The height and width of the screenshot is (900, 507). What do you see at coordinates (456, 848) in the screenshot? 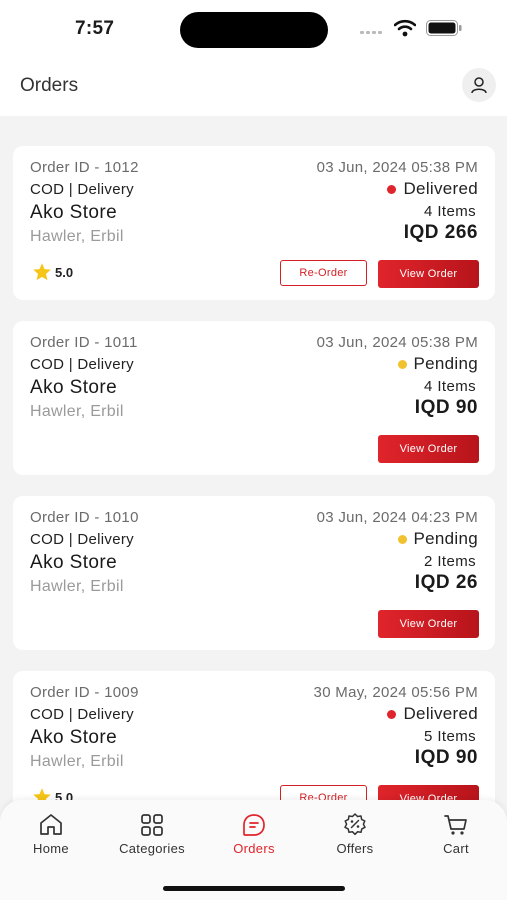
I see `tab-label: Cart` at bounding box center [456, 848].